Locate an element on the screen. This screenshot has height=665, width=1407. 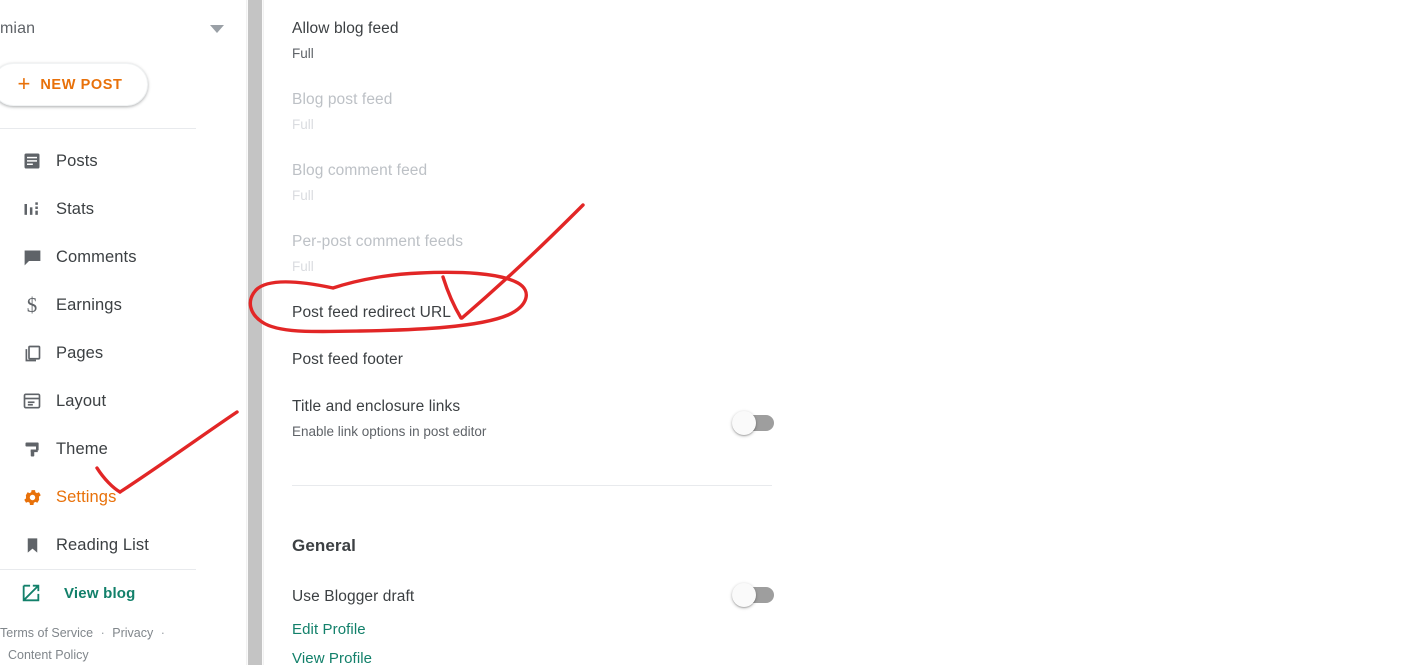
sidebar-item-label: Earnings is located at coordinates (89, 304).